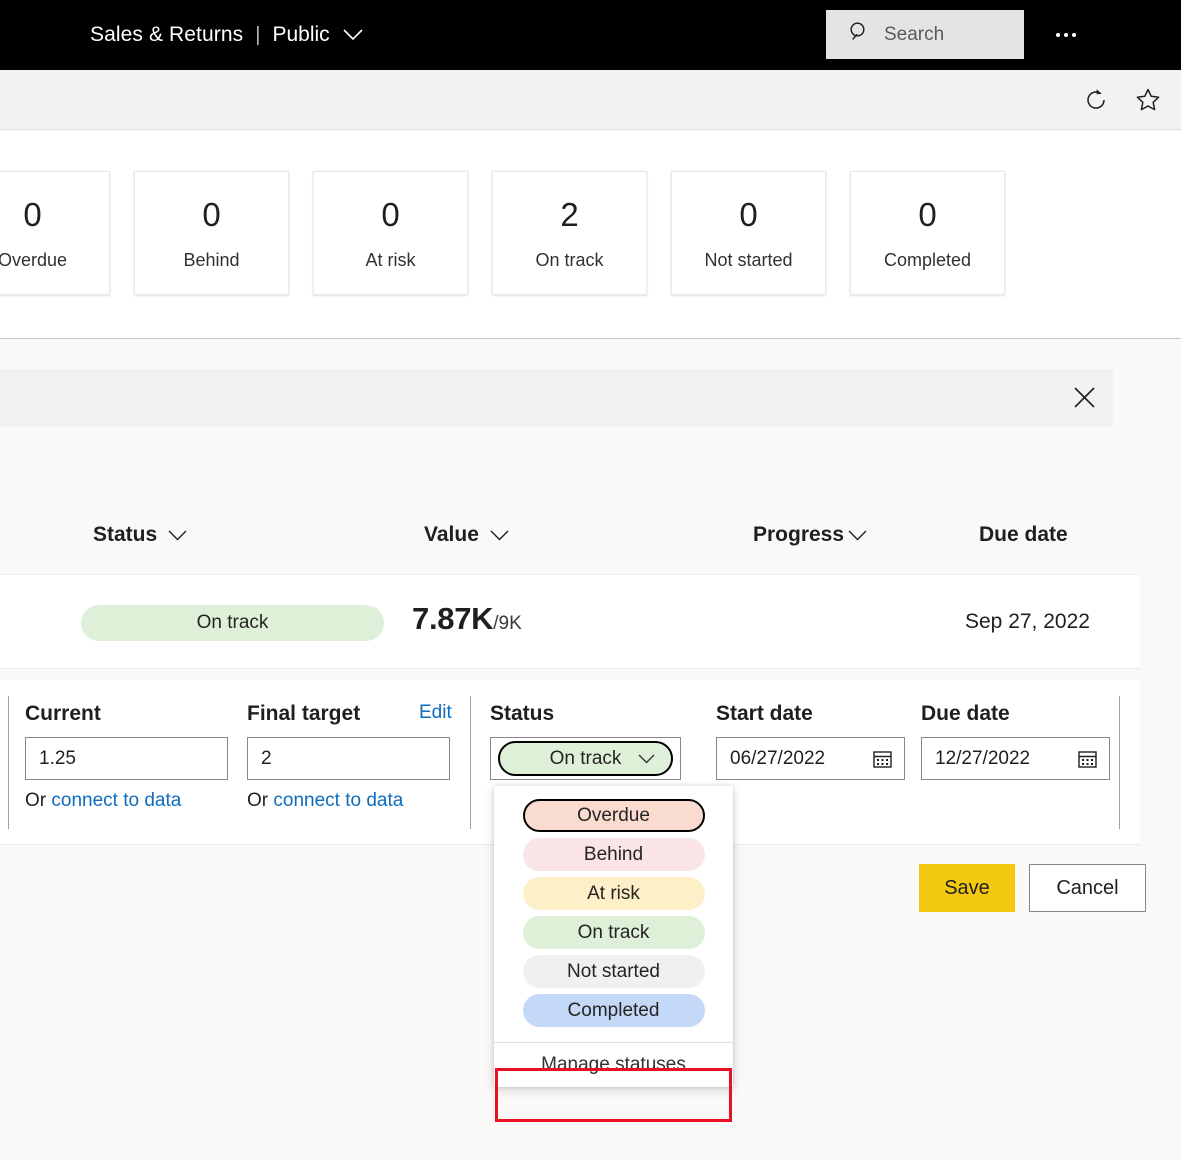 Image resolution: width=1181 pixels, height=1160 pixels. I want to click on status-selected-label: On track, so click(585, 758).